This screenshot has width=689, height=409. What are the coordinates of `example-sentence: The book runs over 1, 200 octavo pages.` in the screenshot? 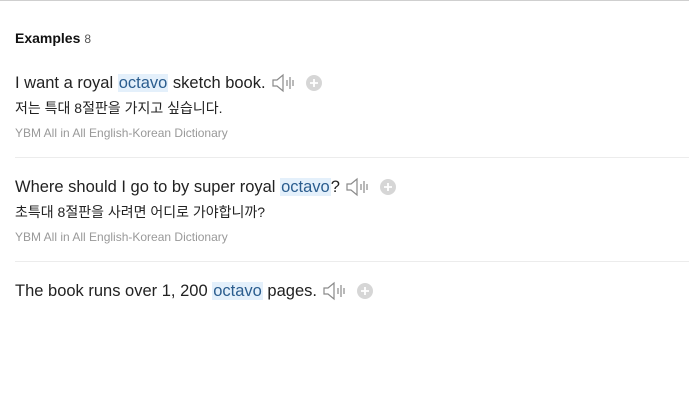 It's located at (166, 291).